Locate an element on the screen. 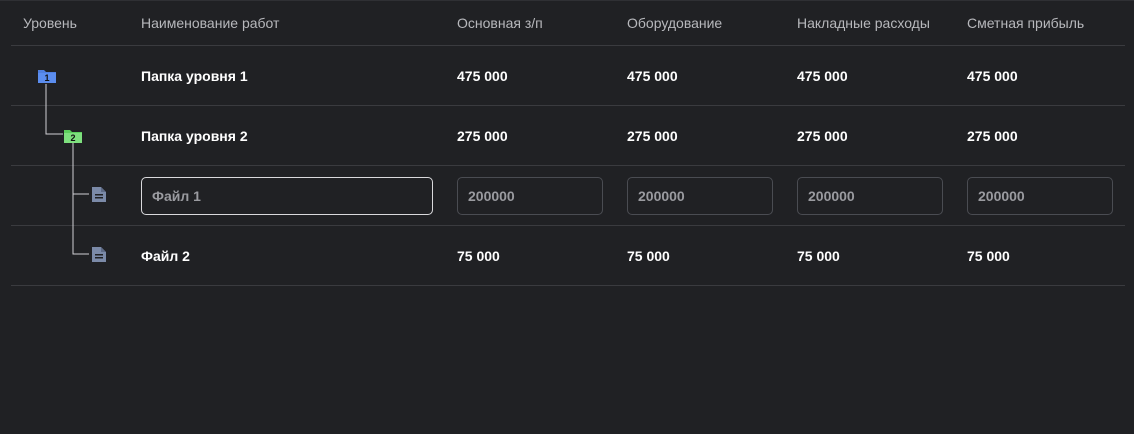  row-salary: 475 000 is located at coordinates (482, 75).